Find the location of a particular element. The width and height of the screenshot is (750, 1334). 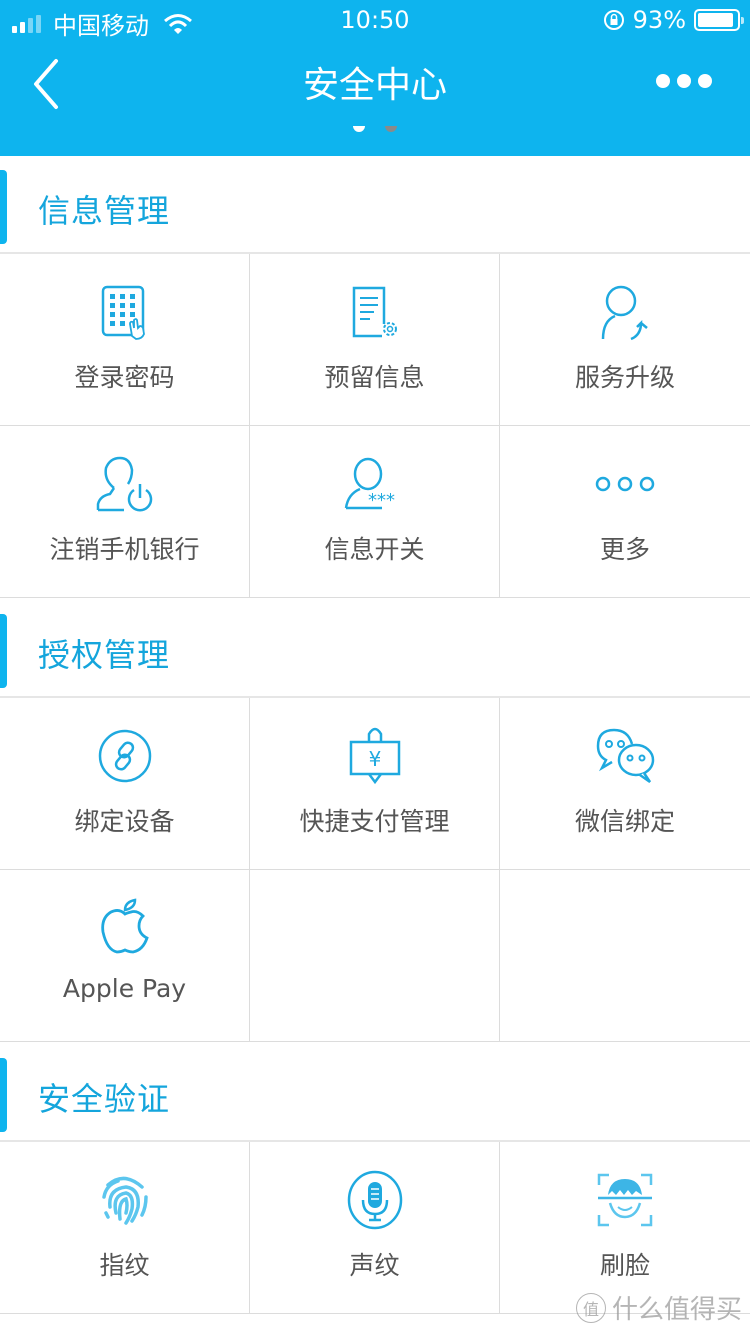

grid-item-more: 更多 is located at coordinates (625, 512).